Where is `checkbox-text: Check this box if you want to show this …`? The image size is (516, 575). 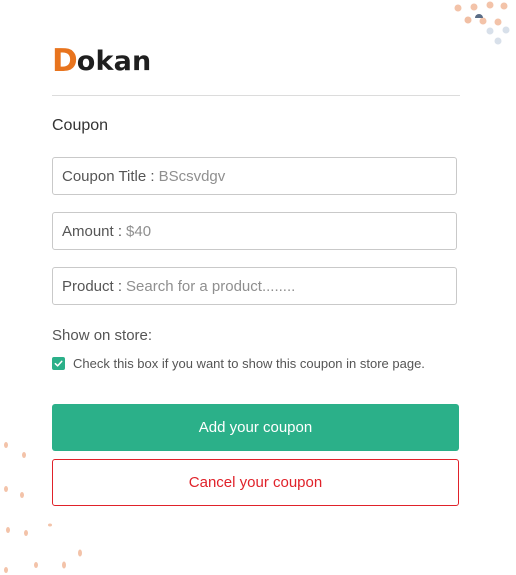
checkbox-text: Check this box if you want to show this … is located at coordinates (249, 363).